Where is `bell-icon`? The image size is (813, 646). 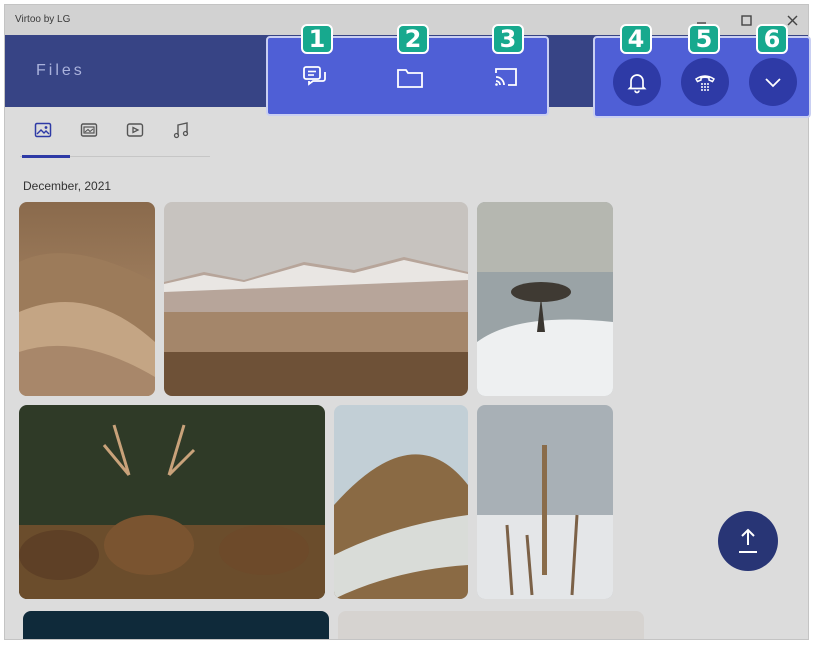
bell-icon is located at coordinates (637, 84).